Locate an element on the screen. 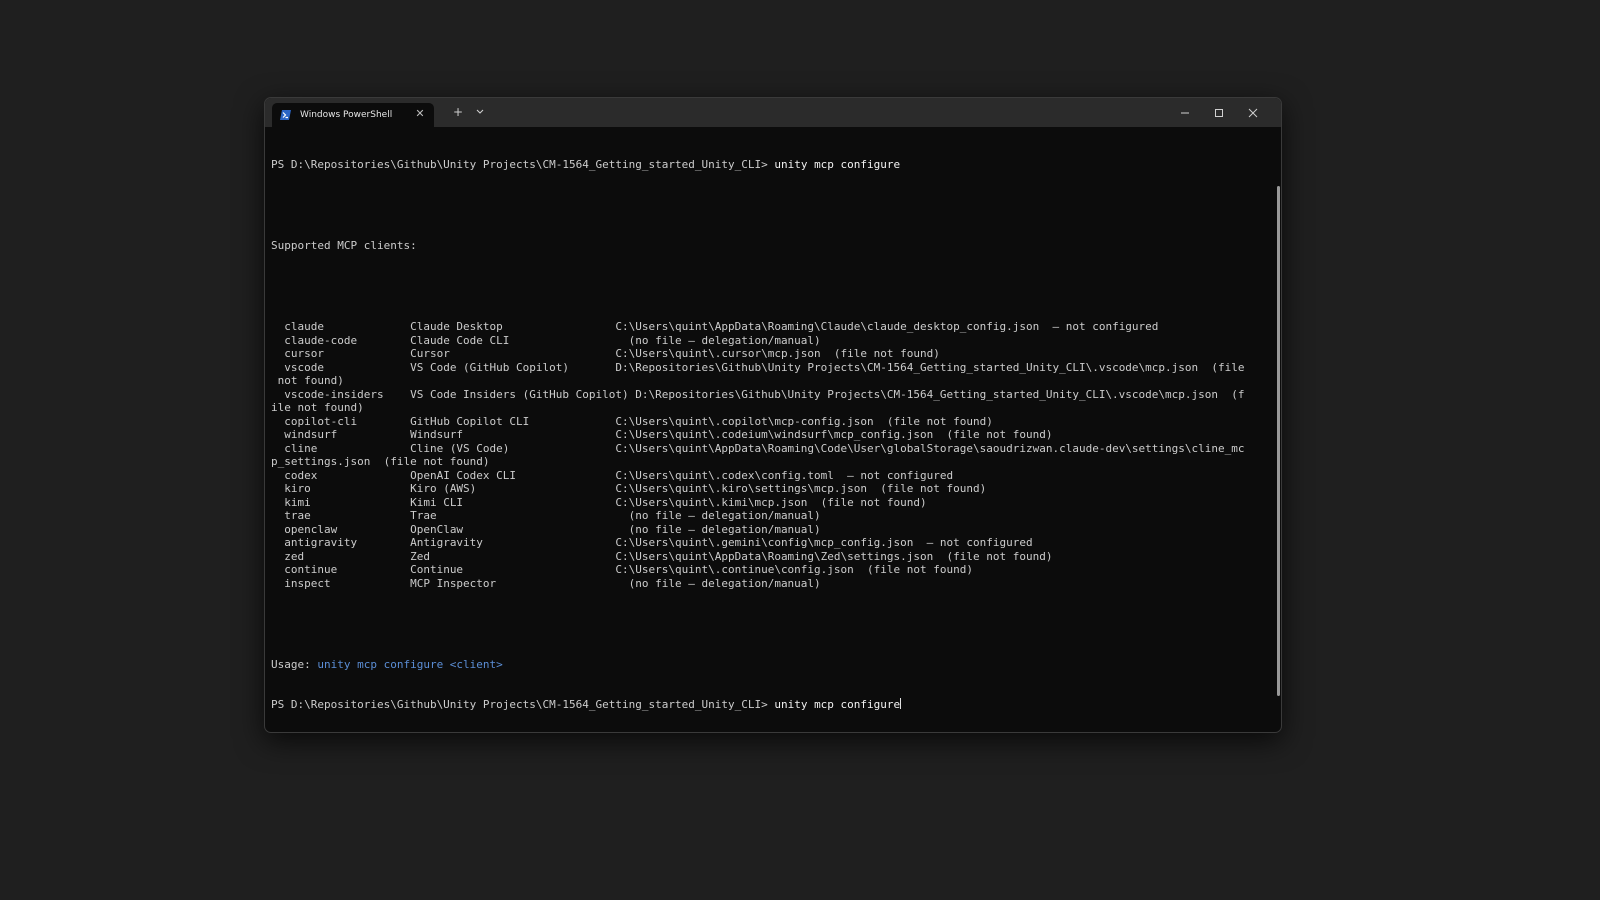 The width and height of the screenshot is (1600, 900). client-id: antigravity is located at coordinates (321, 542).